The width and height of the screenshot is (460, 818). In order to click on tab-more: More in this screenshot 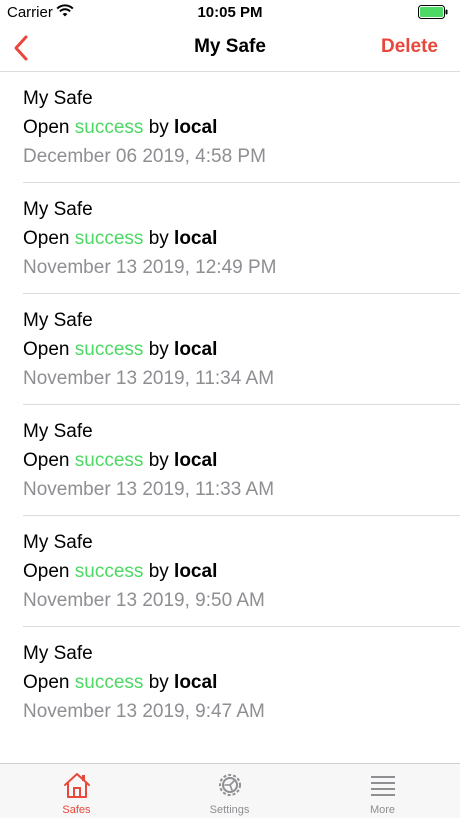, I will do `click(382, 791)`.